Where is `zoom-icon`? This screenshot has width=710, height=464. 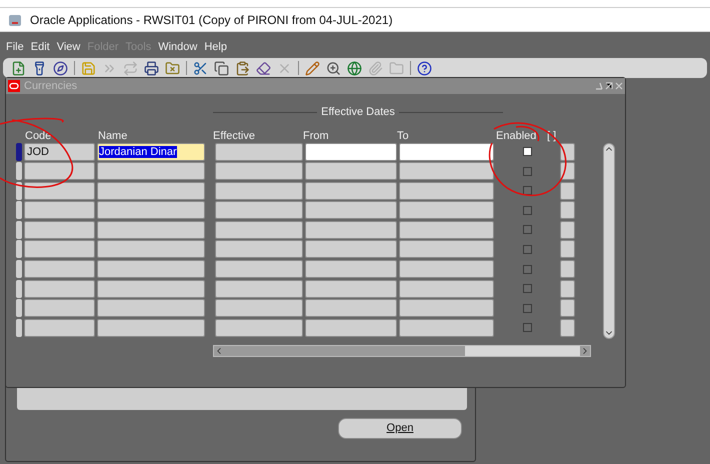 zoom-icon is located at coordinates (333, 68).